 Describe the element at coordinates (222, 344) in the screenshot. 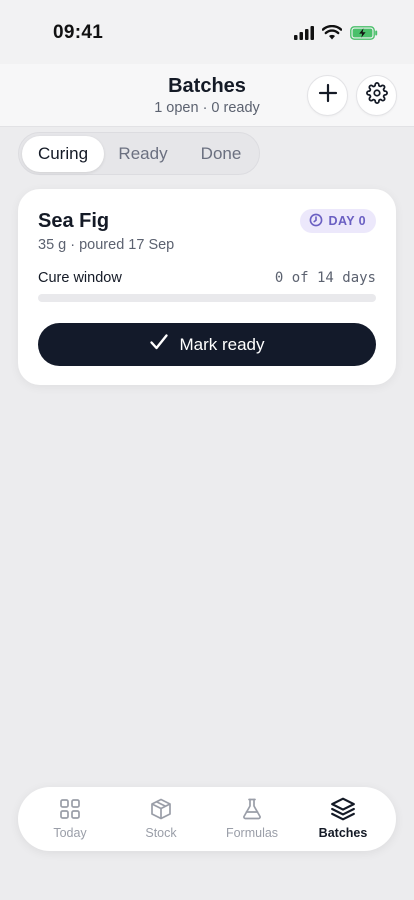

I see `mark-ready-label: Mark ready` at that location.